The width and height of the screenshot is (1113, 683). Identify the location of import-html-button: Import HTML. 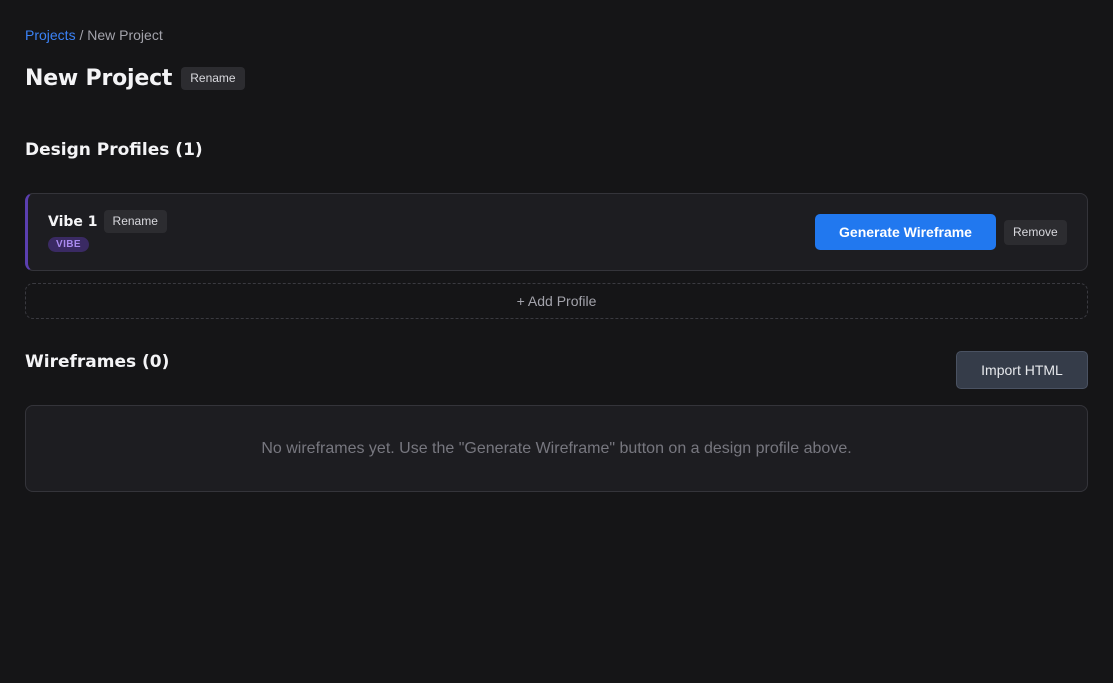
(1022, 370).